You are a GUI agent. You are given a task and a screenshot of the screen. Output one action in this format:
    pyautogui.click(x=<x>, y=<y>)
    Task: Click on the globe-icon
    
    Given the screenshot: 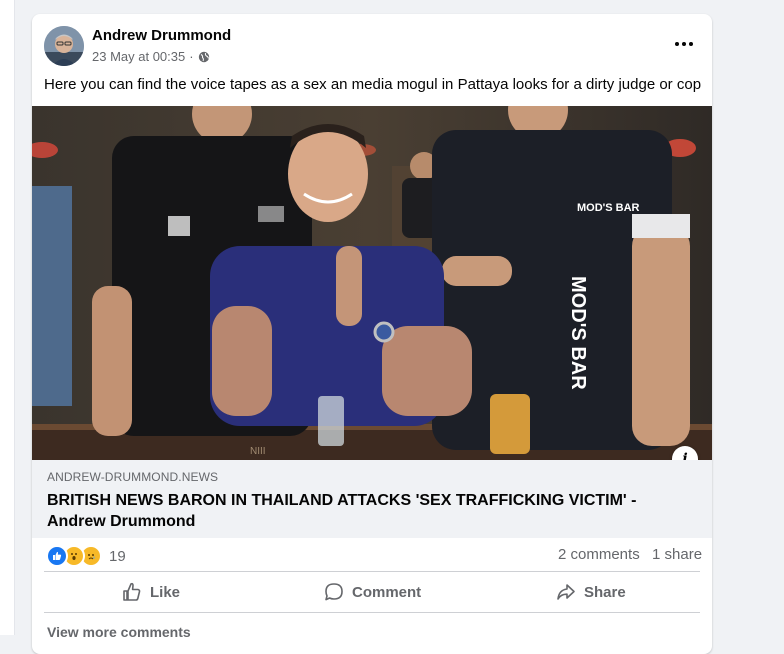 What is the action you would take?
    pyautogui.click(x=203, y=56)
    